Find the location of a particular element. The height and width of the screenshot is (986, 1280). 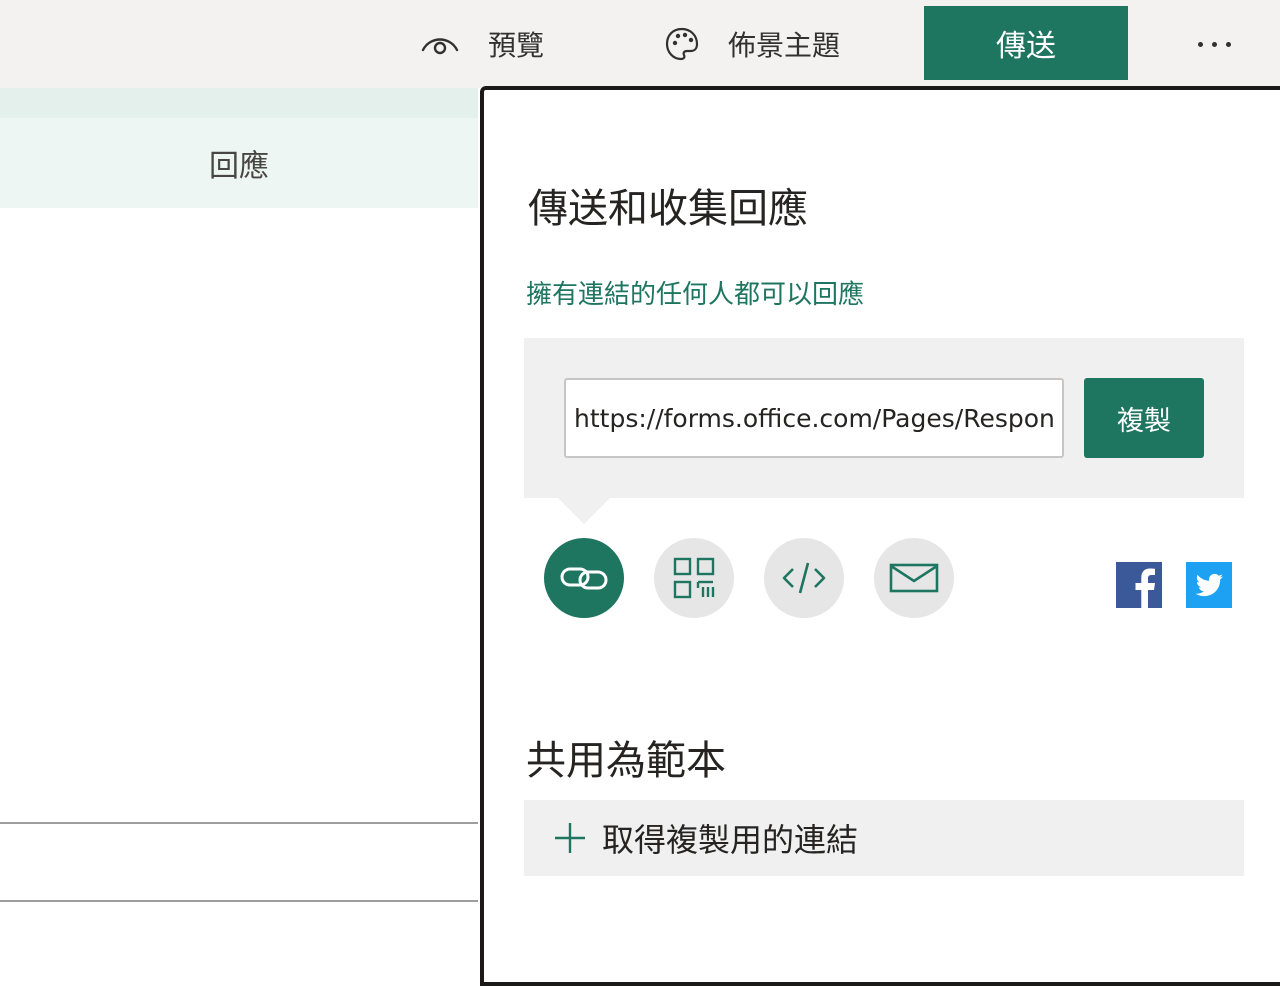

qr-code-icon is located at coordinates (694, 578).